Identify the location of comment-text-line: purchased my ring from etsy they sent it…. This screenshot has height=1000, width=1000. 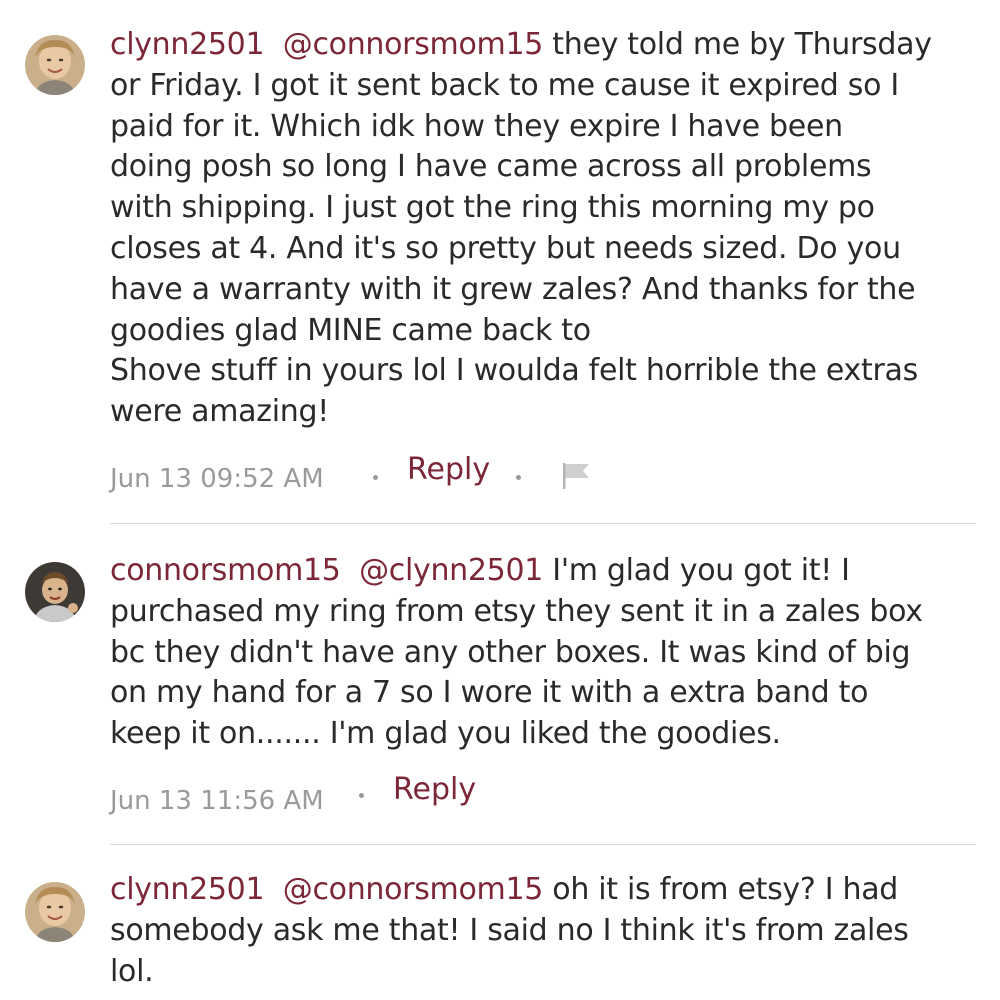
(516, 611).